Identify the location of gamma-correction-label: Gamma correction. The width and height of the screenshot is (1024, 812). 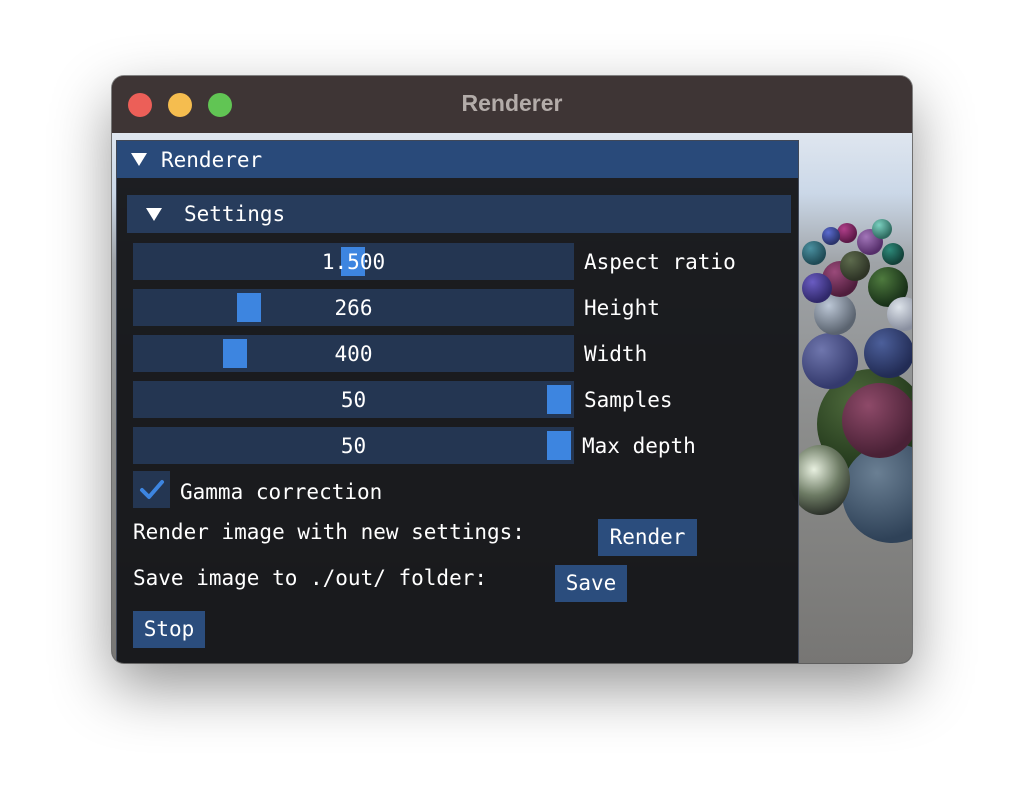
(281, 492).